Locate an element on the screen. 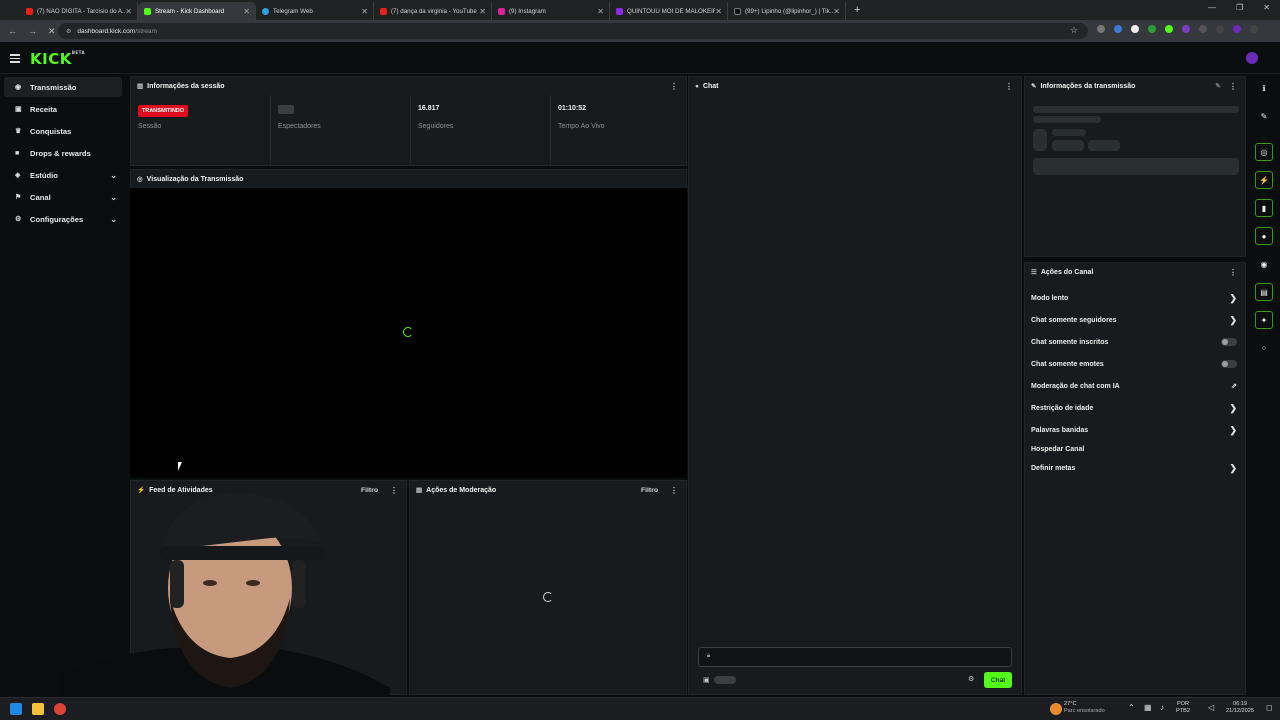 The image size is (1280, 720). browser-tab: QUINTOUU MOI DE MALOKEIR... ✕ is located at coordinates (669, 11).